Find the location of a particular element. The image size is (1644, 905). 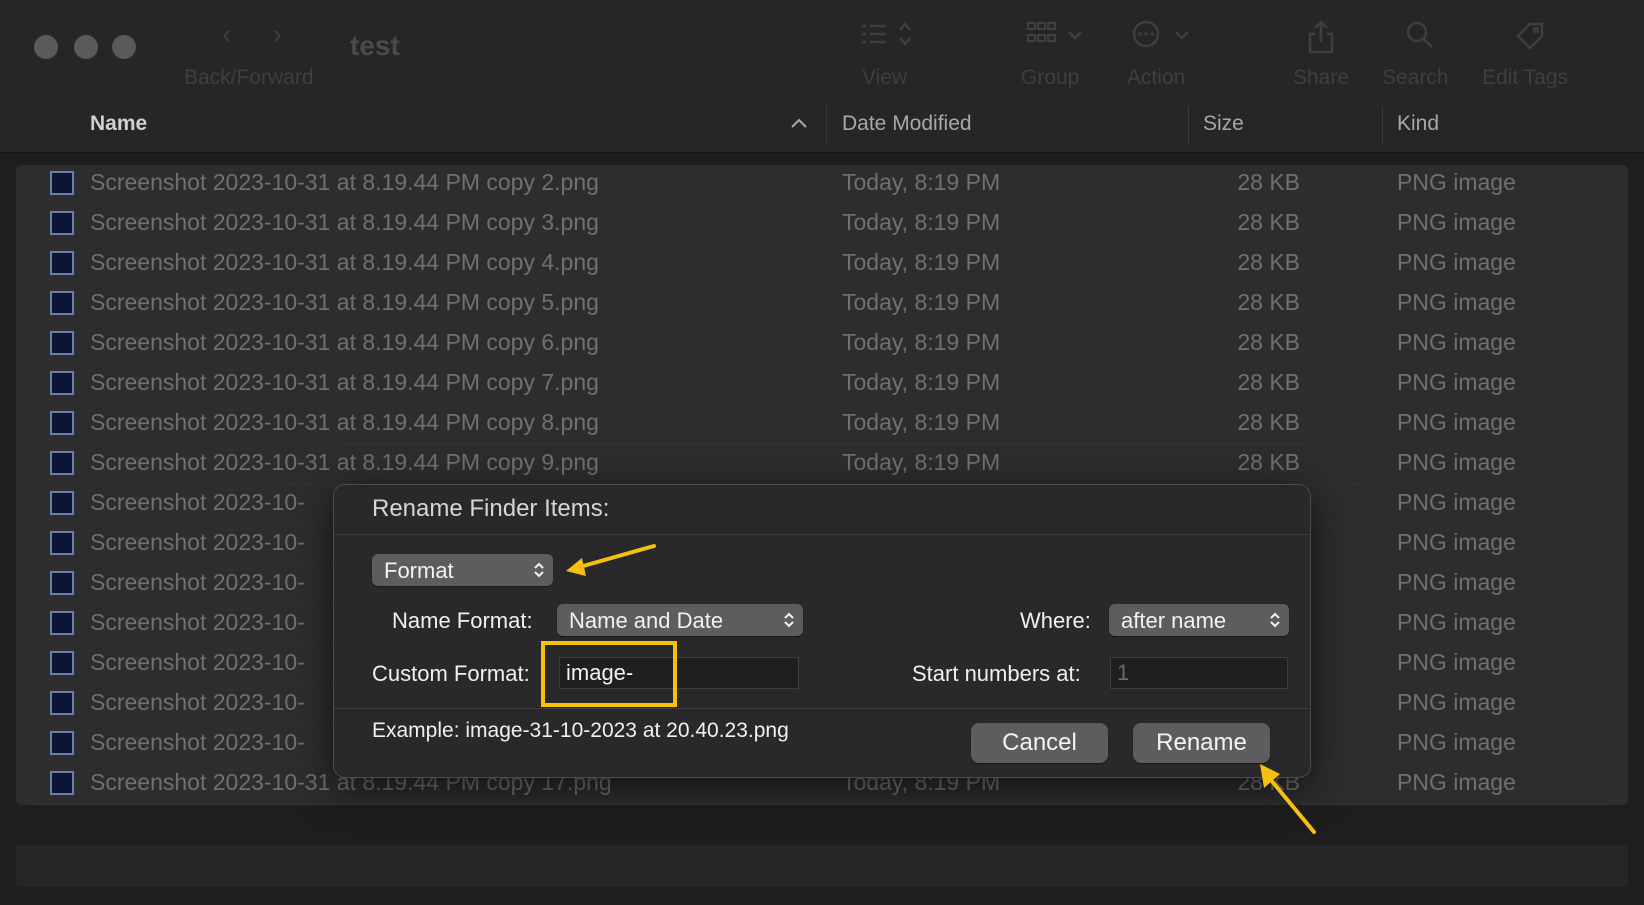

cancel-button: Cancel is located at coordinates (1039, 743).